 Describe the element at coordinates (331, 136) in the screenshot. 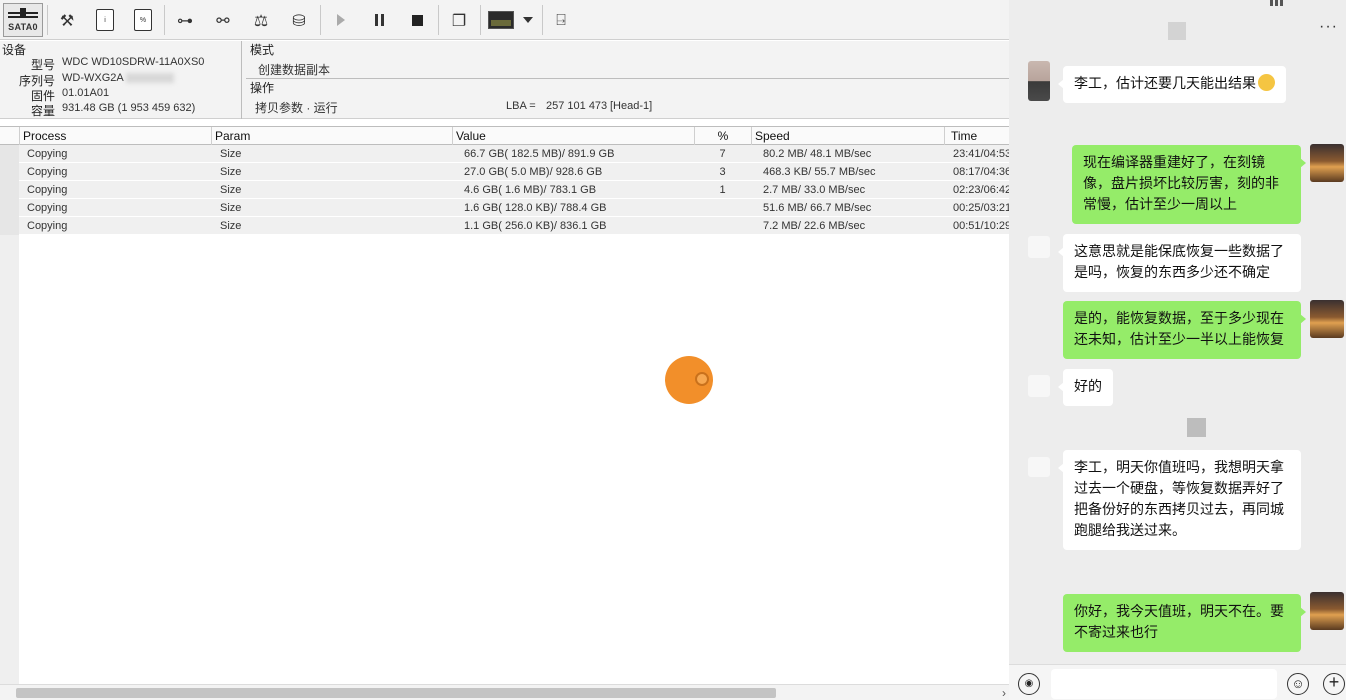

I see `column-header-param: Param` at that location.